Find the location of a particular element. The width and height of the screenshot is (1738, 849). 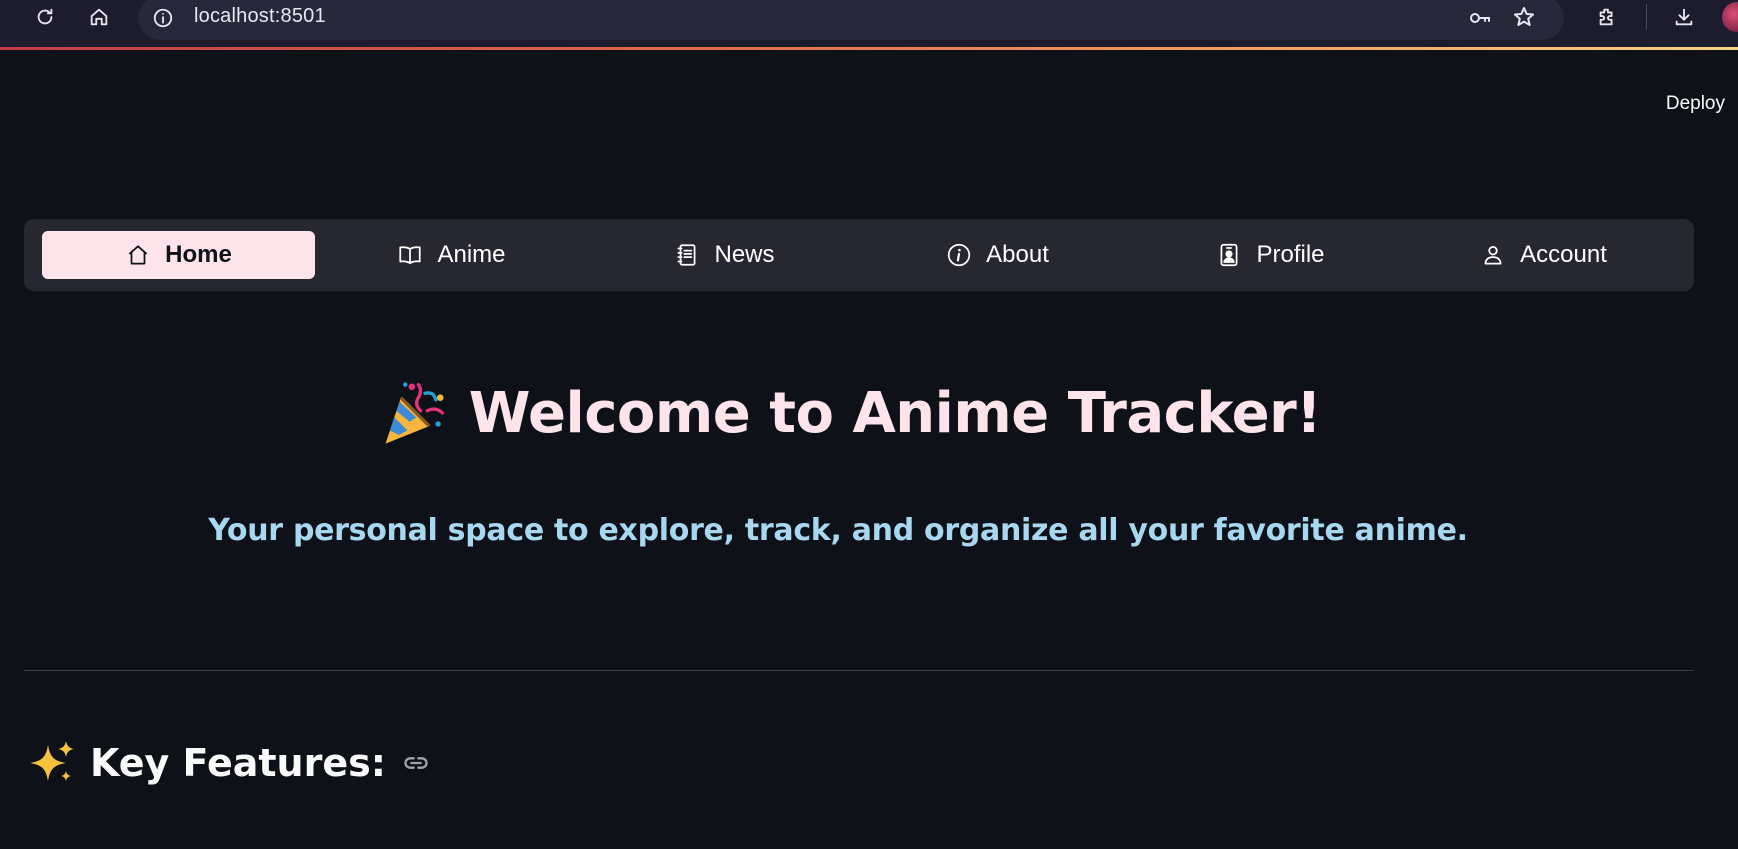

reload-icon is located at coordinates (45, 17).